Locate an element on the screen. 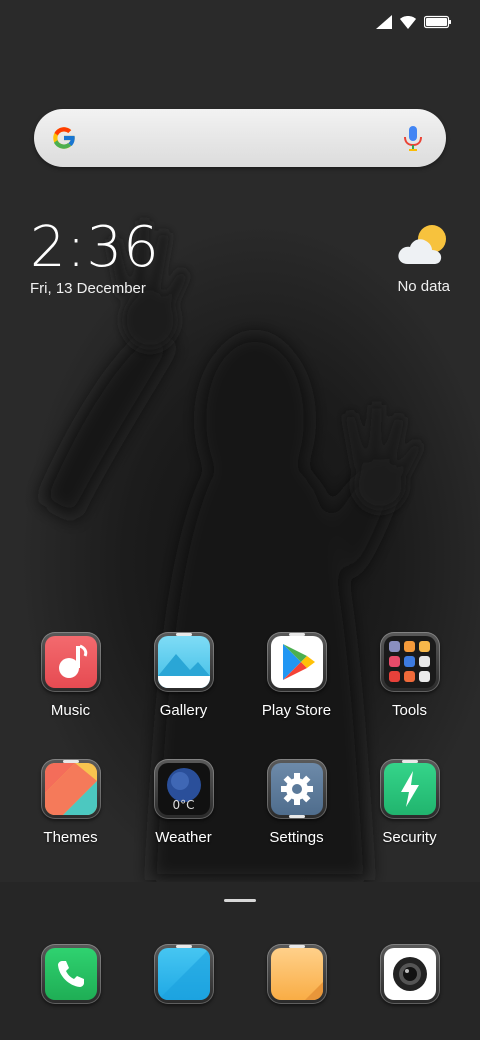 This screenshot has height=1040, width=480. page-indicator is located at coordinates (240, 900).